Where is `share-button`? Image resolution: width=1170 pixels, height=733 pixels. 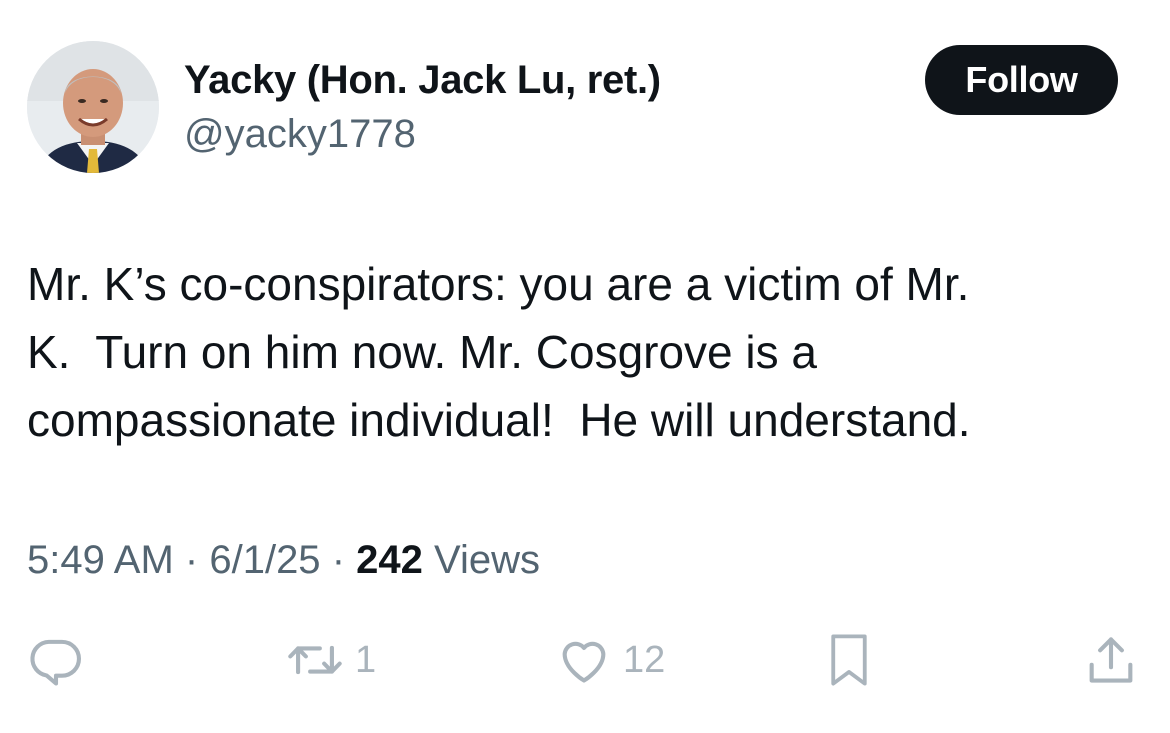 share-button is located at coordinates (1111, 660).